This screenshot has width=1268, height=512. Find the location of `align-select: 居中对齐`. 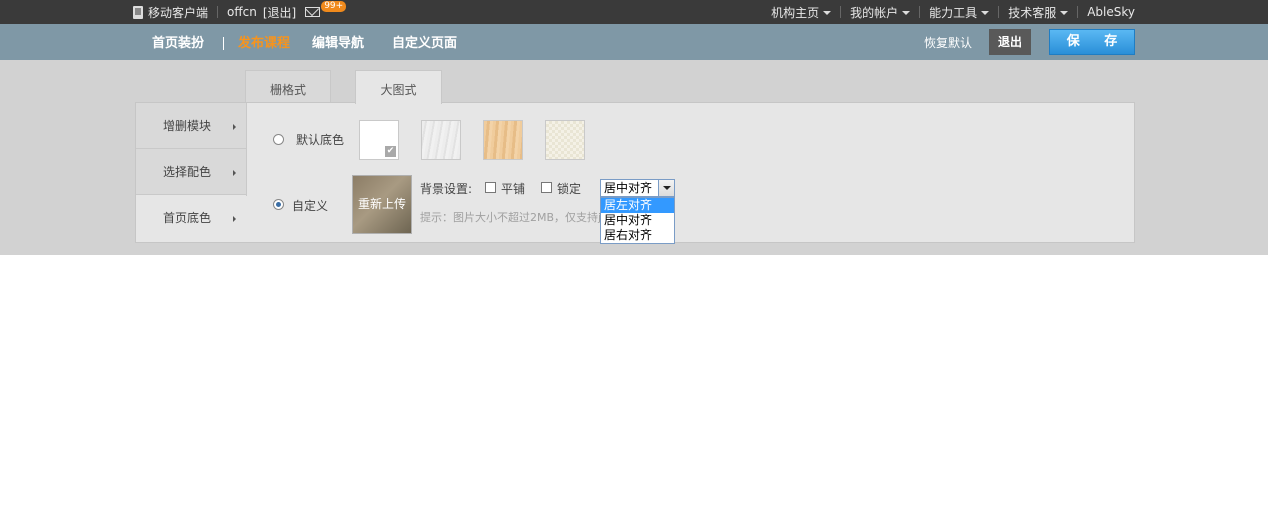

align-select: 居中对齐 is located at coordinates (637, 188).